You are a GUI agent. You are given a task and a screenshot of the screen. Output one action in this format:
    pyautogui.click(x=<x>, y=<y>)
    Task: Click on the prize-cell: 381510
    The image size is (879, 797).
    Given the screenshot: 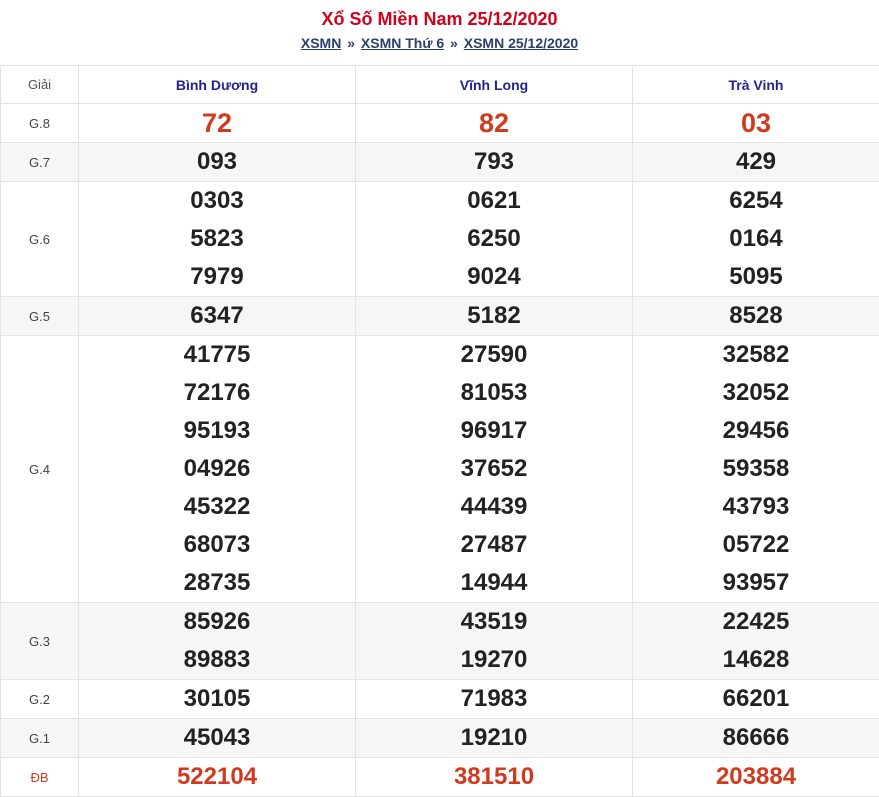 What is the action you would take?
    pyautogui.click(x=494, y=777)
    